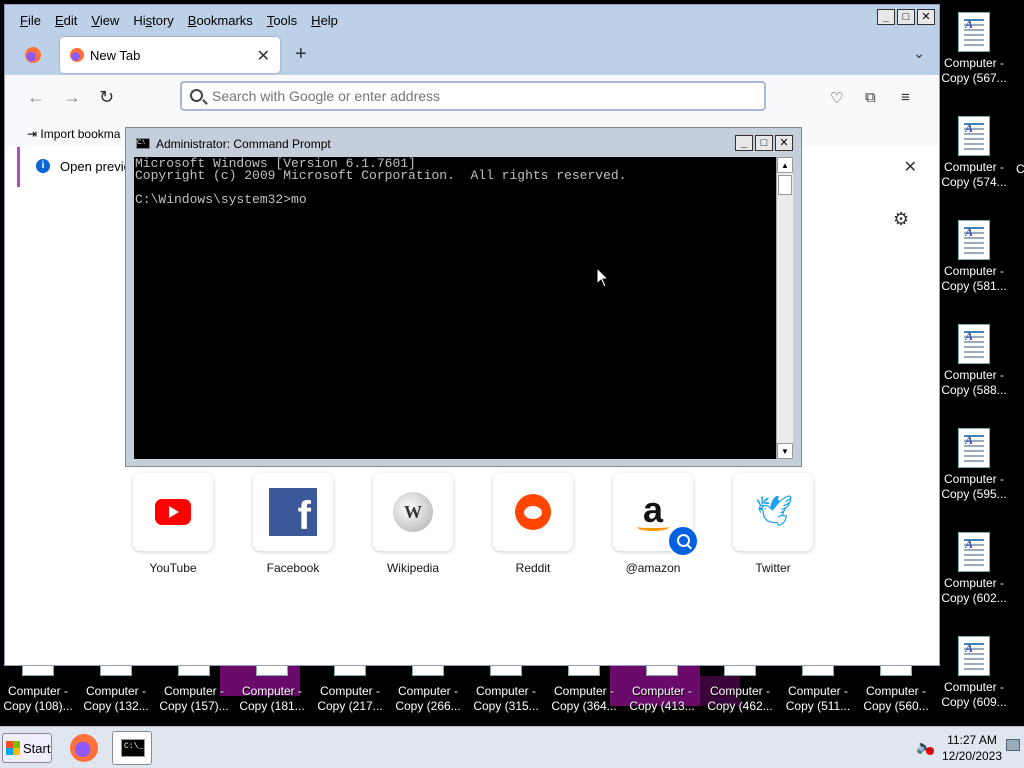 Image resolution: width=1024 pixels, height=768 pixels. Describe the element at coordinates (533, 512) in the screenshot. I see `reddit-icon` at that location.